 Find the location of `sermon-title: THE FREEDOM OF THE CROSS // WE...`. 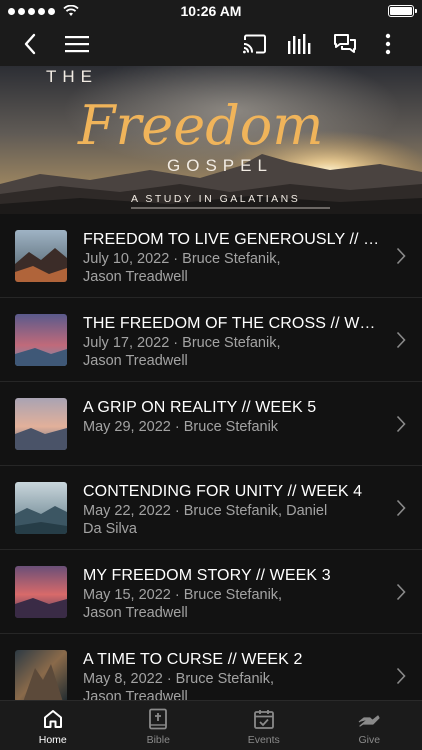

sermon-title: THE FREEDOM OF THE CROSS // WE... is located at coordinates (233, 323).